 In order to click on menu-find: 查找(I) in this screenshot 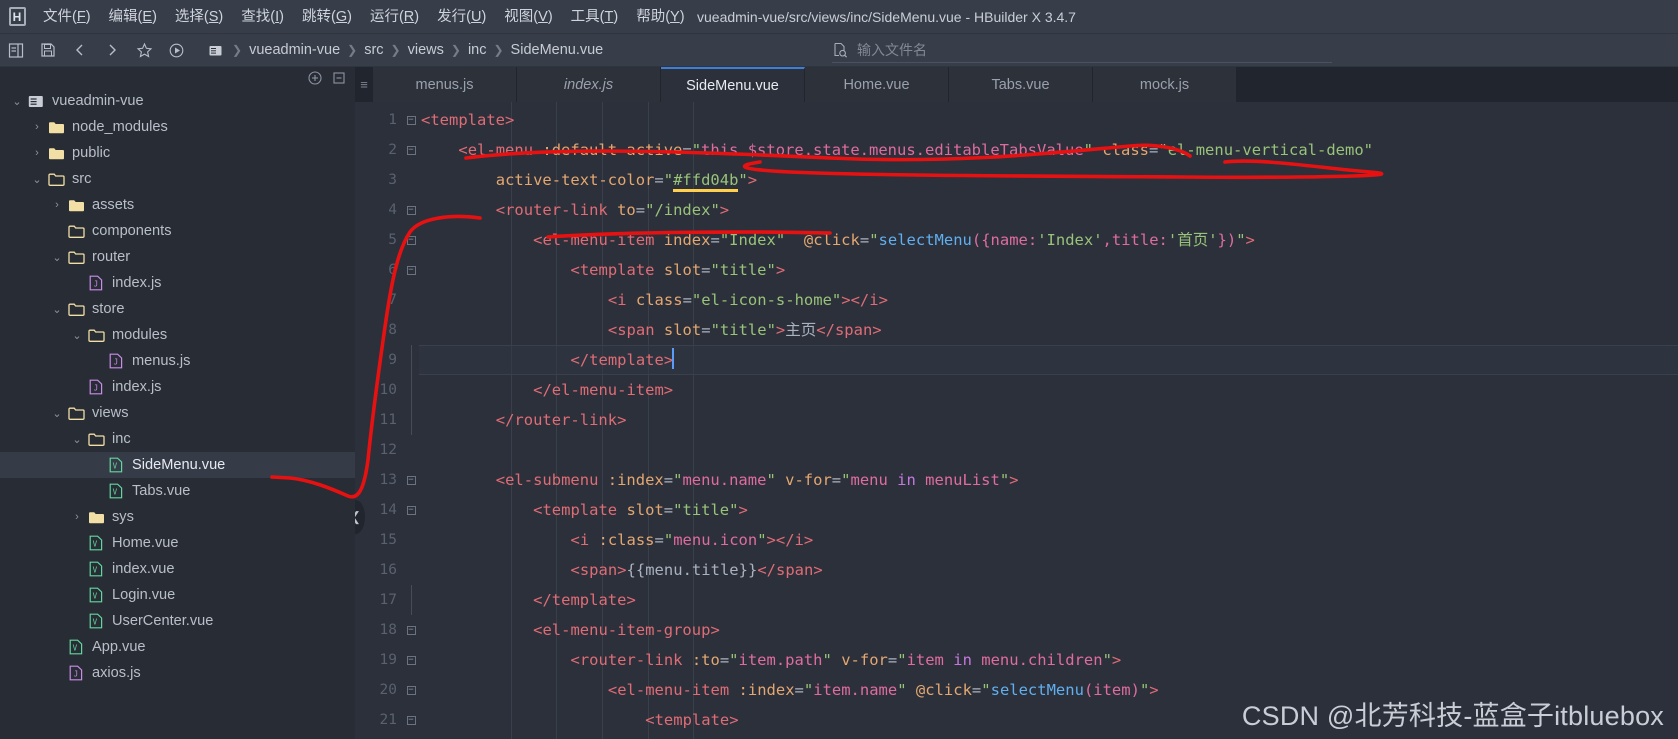, I will do `click(262, 17)`.